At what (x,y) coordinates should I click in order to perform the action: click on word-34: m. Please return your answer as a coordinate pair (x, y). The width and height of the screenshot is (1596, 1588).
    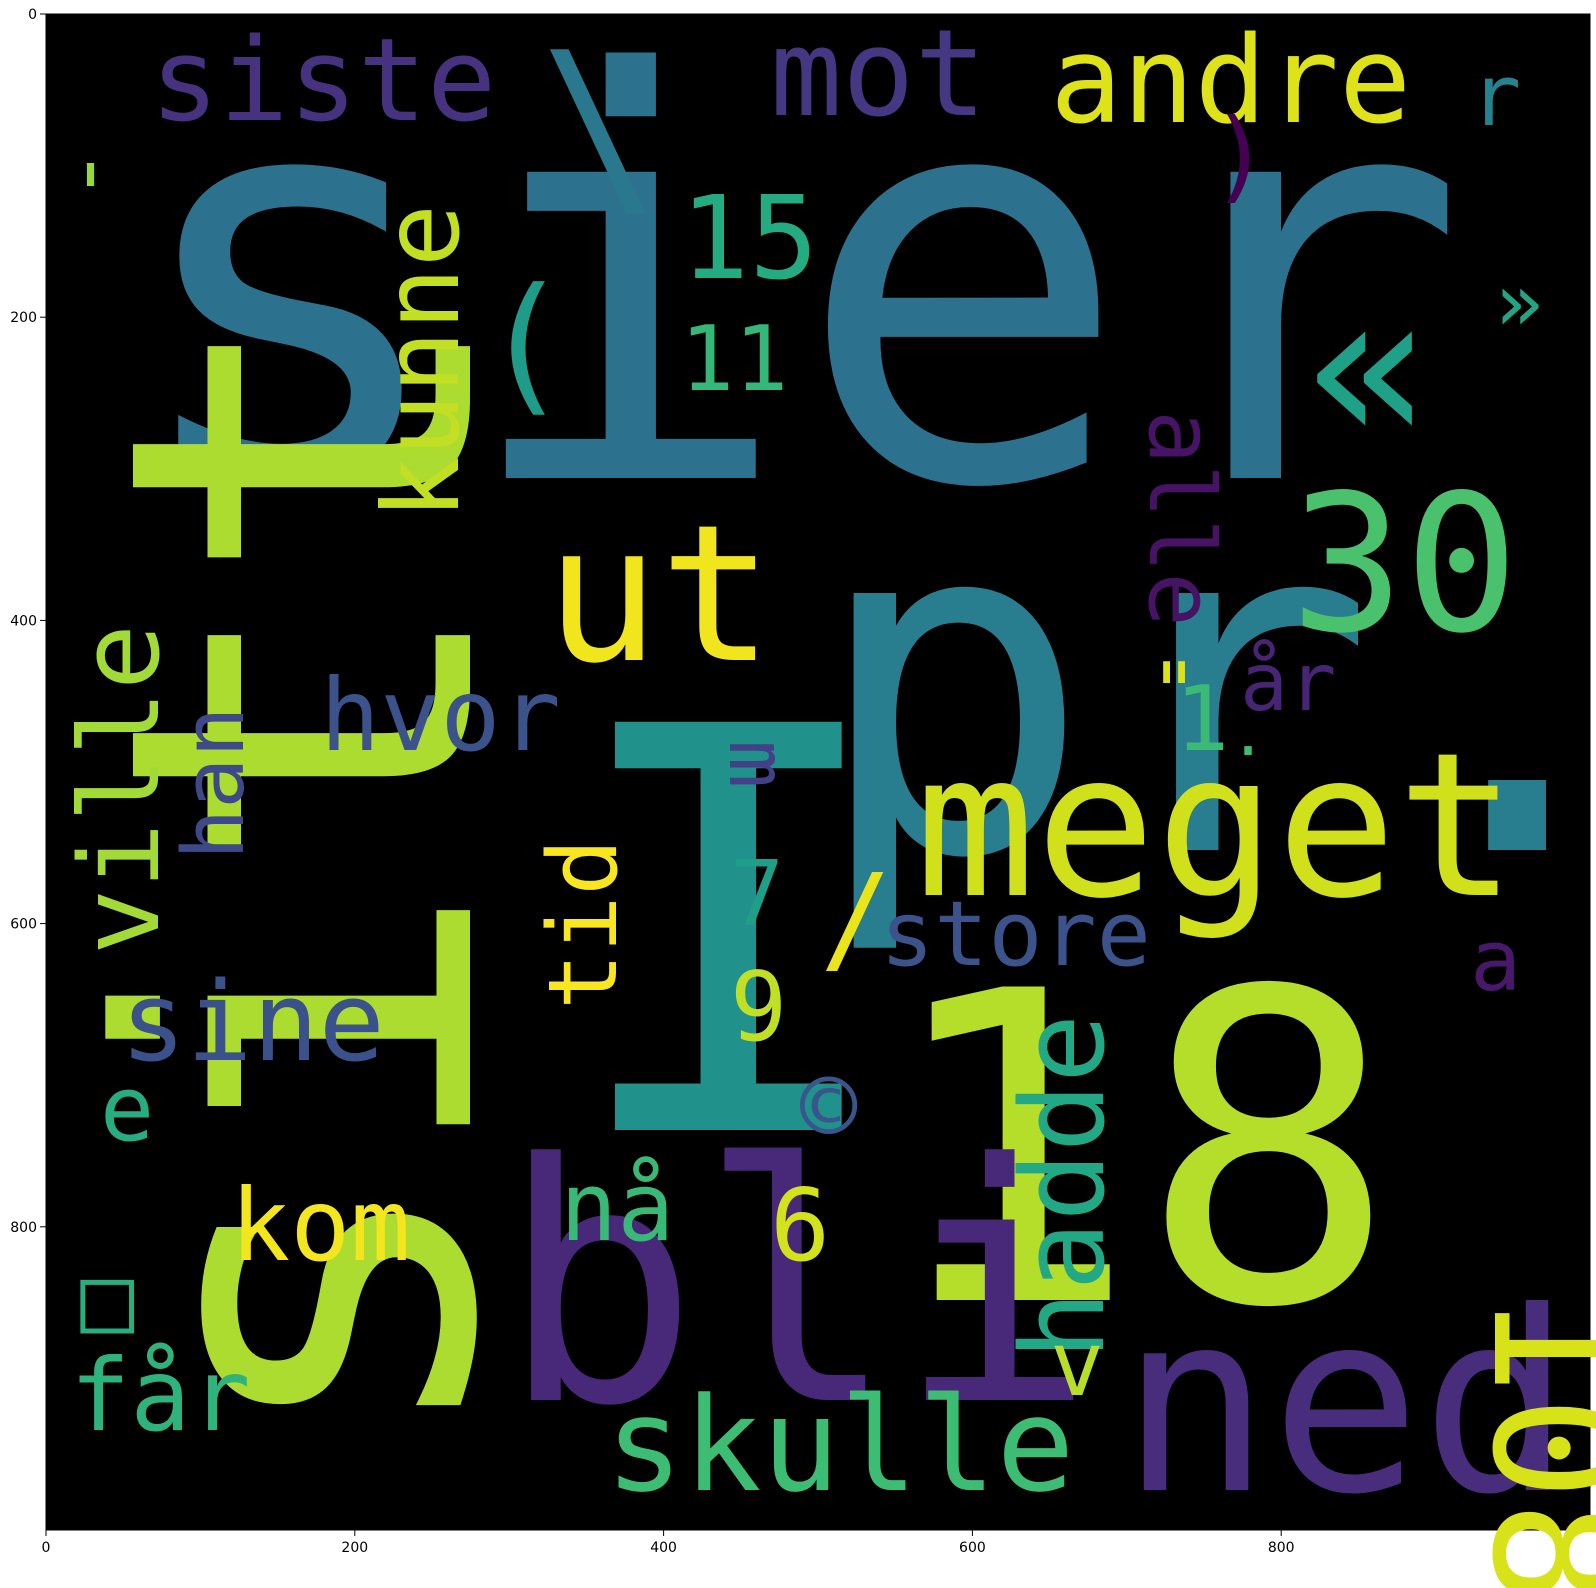
    Looking at the image, I should click on (757, 764).